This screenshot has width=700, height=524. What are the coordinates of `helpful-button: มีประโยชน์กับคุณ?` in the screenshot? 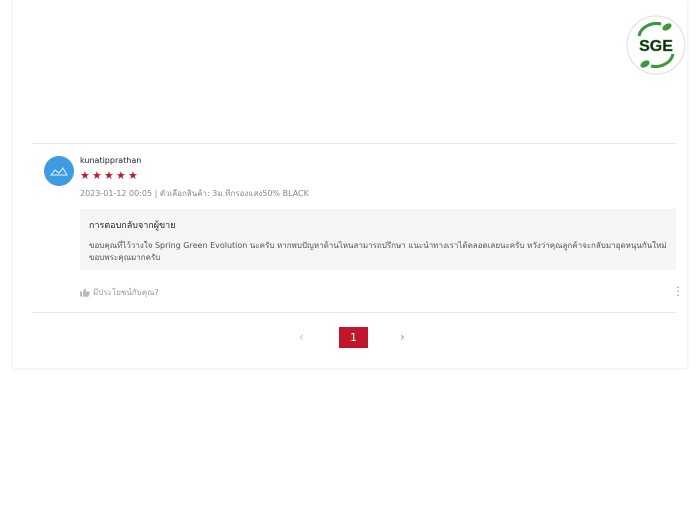 It's located at (119, 292).